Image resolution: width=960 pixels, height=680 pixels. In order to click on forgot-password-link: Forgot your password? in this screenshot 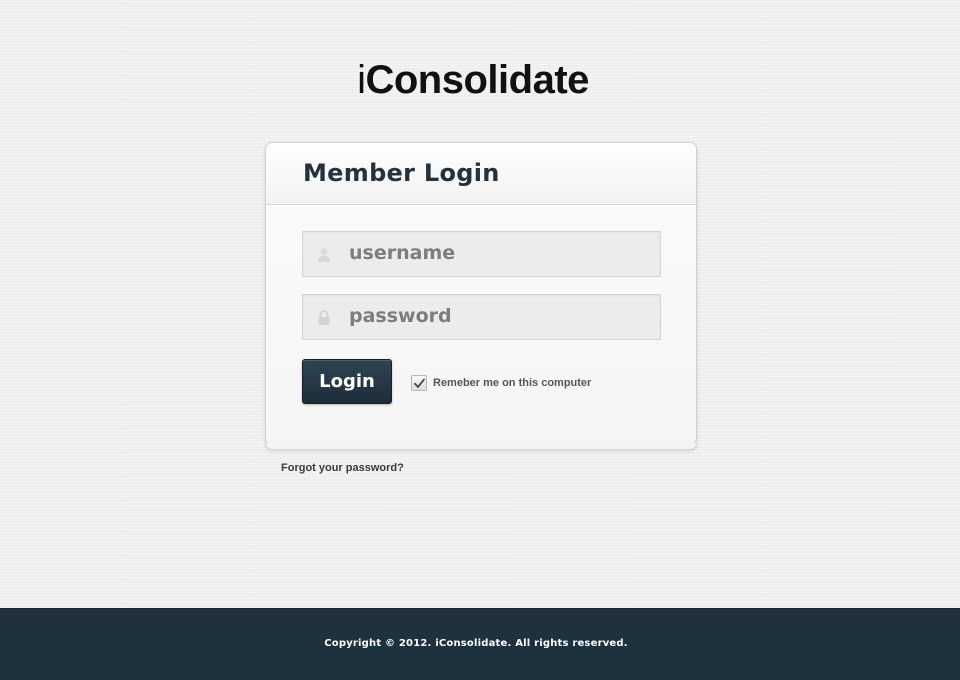, I will do `click(342, 468)`.